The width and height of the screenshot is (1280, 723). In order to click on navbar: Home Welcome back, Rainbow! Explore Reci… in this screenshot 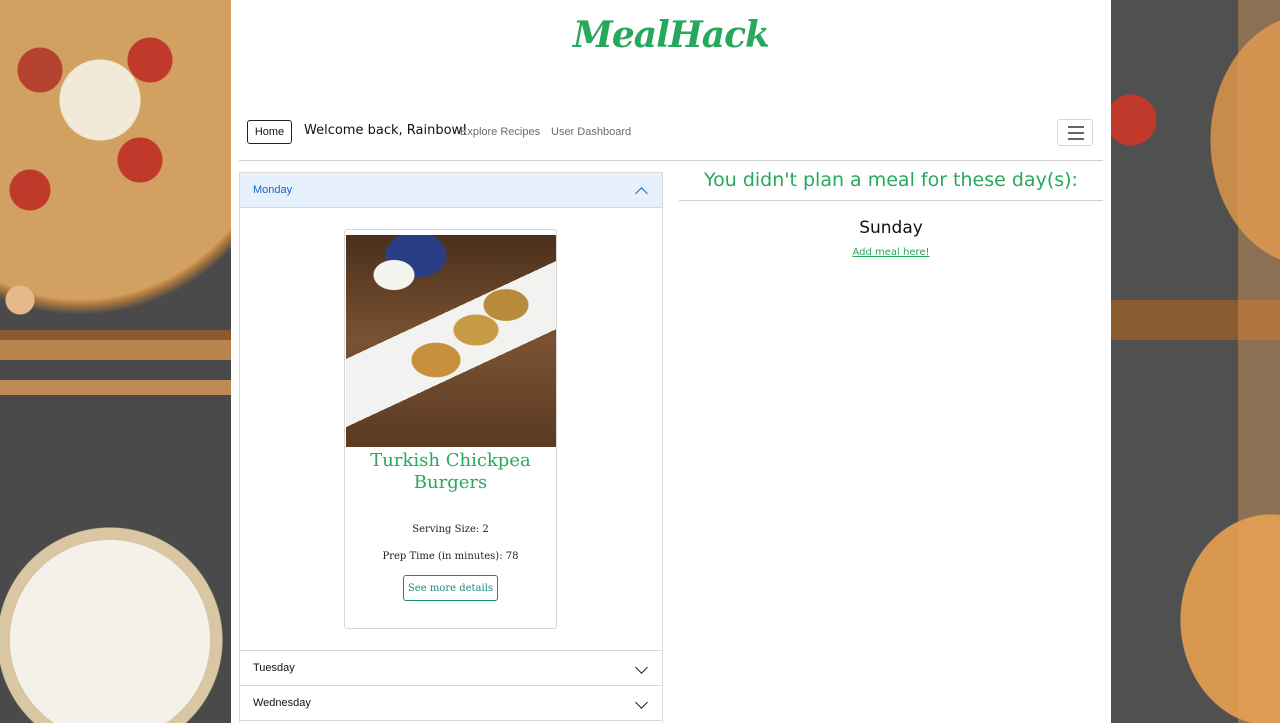, I will do `click(671, 137)`.